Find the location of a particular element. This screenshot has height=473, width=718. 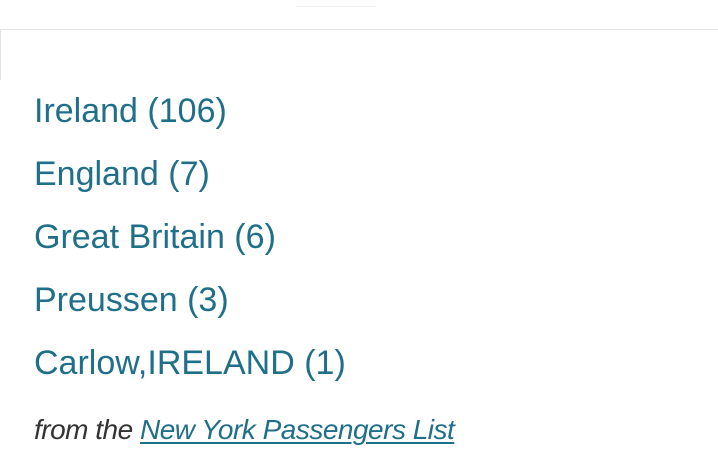

origin-item-preussen: Preussen3 is located at coordinates (190, 308).